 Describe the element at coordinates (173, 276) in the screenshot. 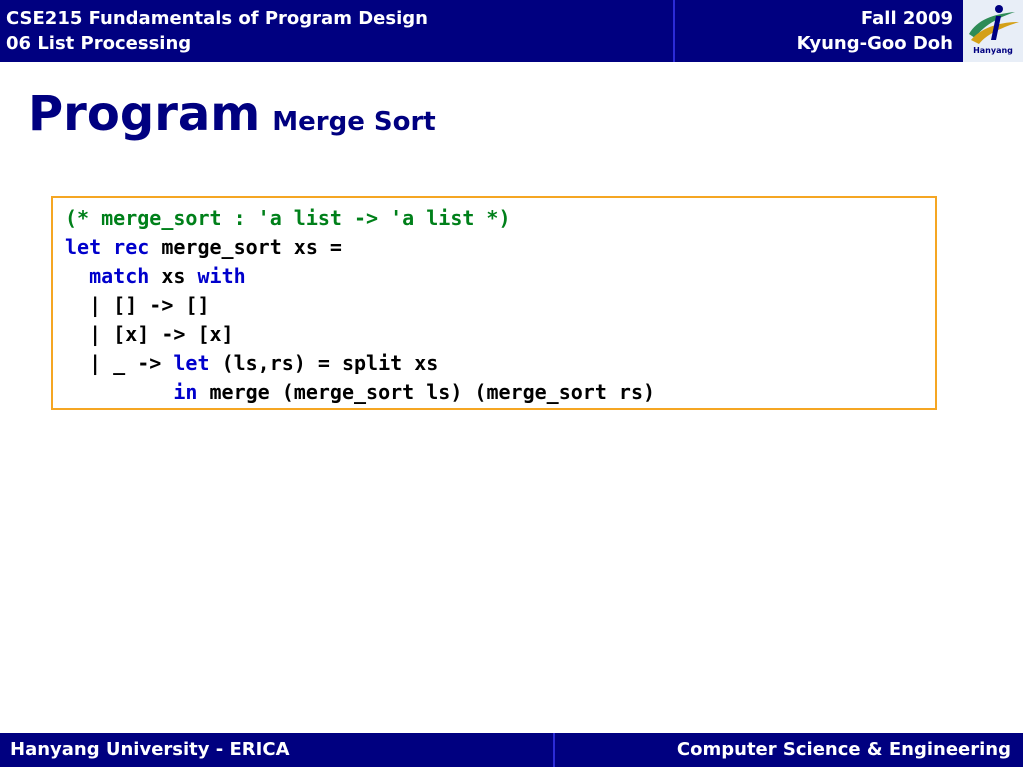

I see `code-text: xs` at that location.